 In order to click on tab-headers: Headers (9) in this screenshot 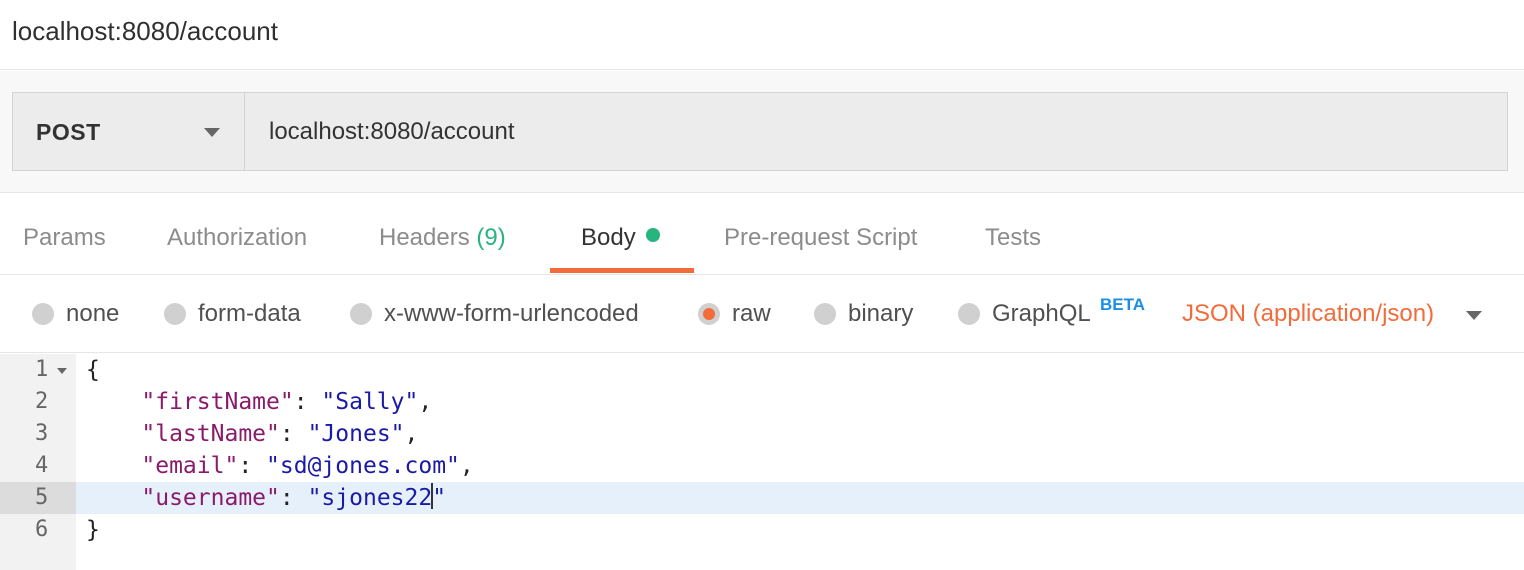, I will do `click(442, 234)`.